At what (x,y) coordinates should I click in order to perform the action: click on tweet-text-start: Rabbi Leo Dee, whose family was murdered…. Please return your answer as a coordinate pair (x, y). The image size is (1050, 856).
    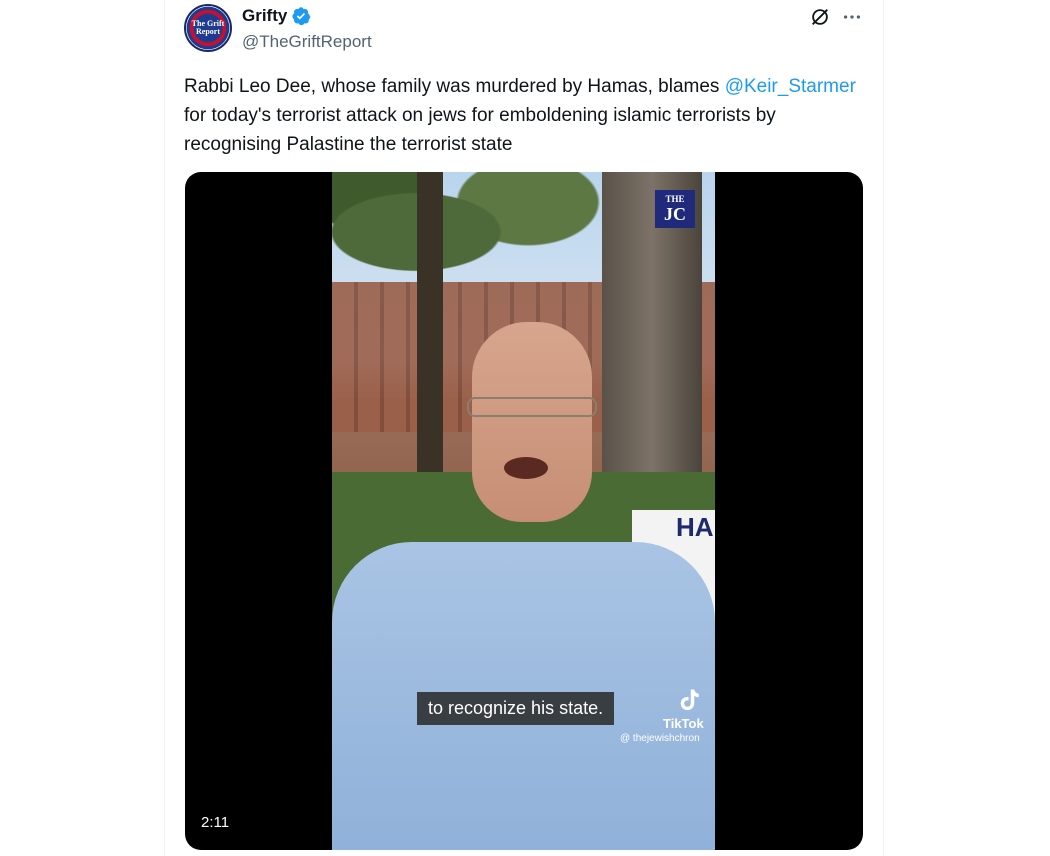
    Looking at the image, I should click on (454, 86).